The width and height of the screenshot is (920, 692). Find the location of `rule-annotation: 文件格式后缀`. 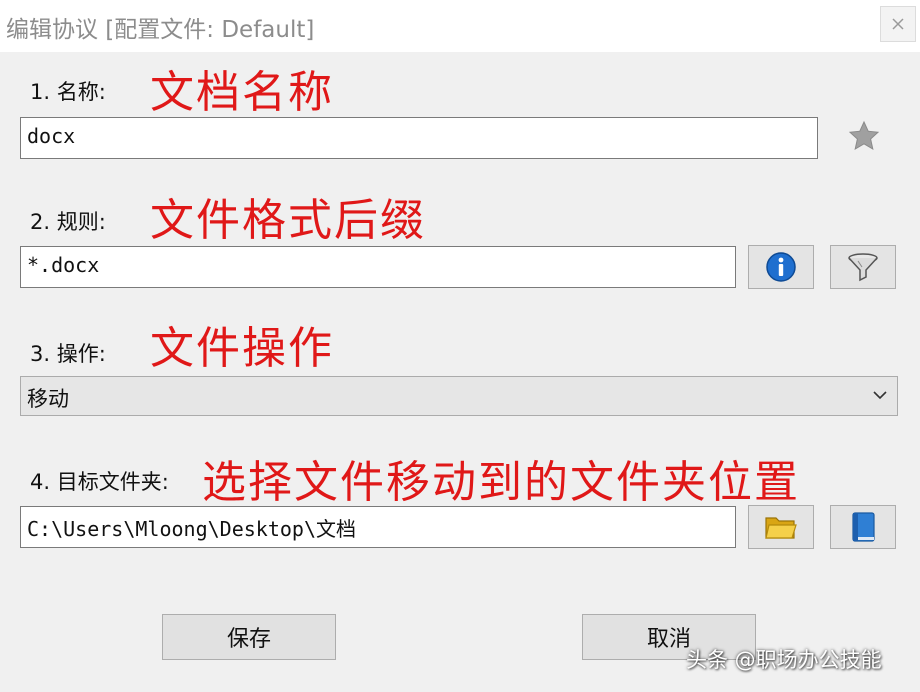

rule-annotation: 文件格式后缀 is located at coordinates (288, 220).